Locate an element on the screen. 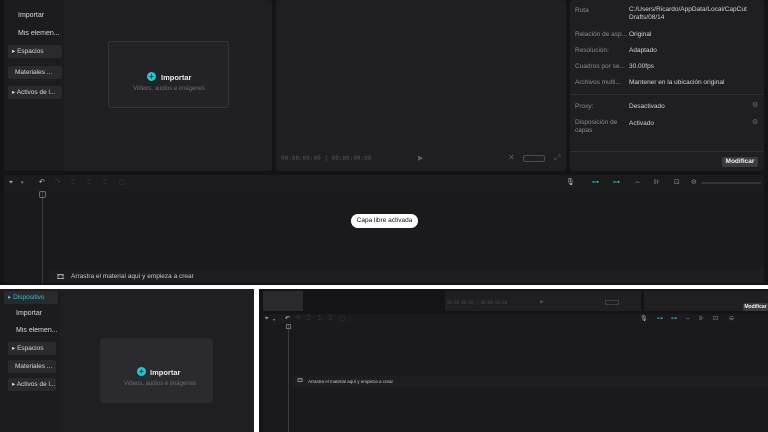  mini-media-panel is located at coordinates (283, 301).